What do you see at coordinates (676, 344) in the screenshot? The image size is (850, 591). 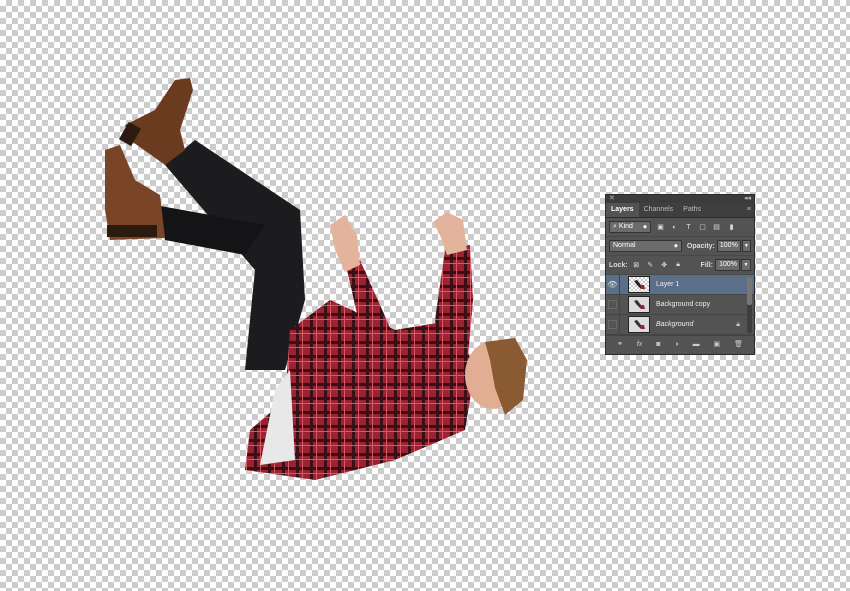 I see `adjustment-layer-icon: ◑` at bounding box center [676, 344].